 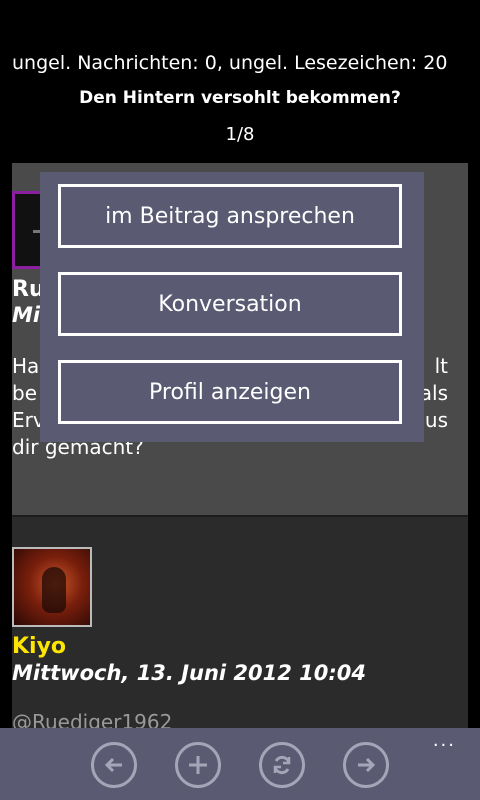 I want to click on add-button, so click(x=198, y=765).